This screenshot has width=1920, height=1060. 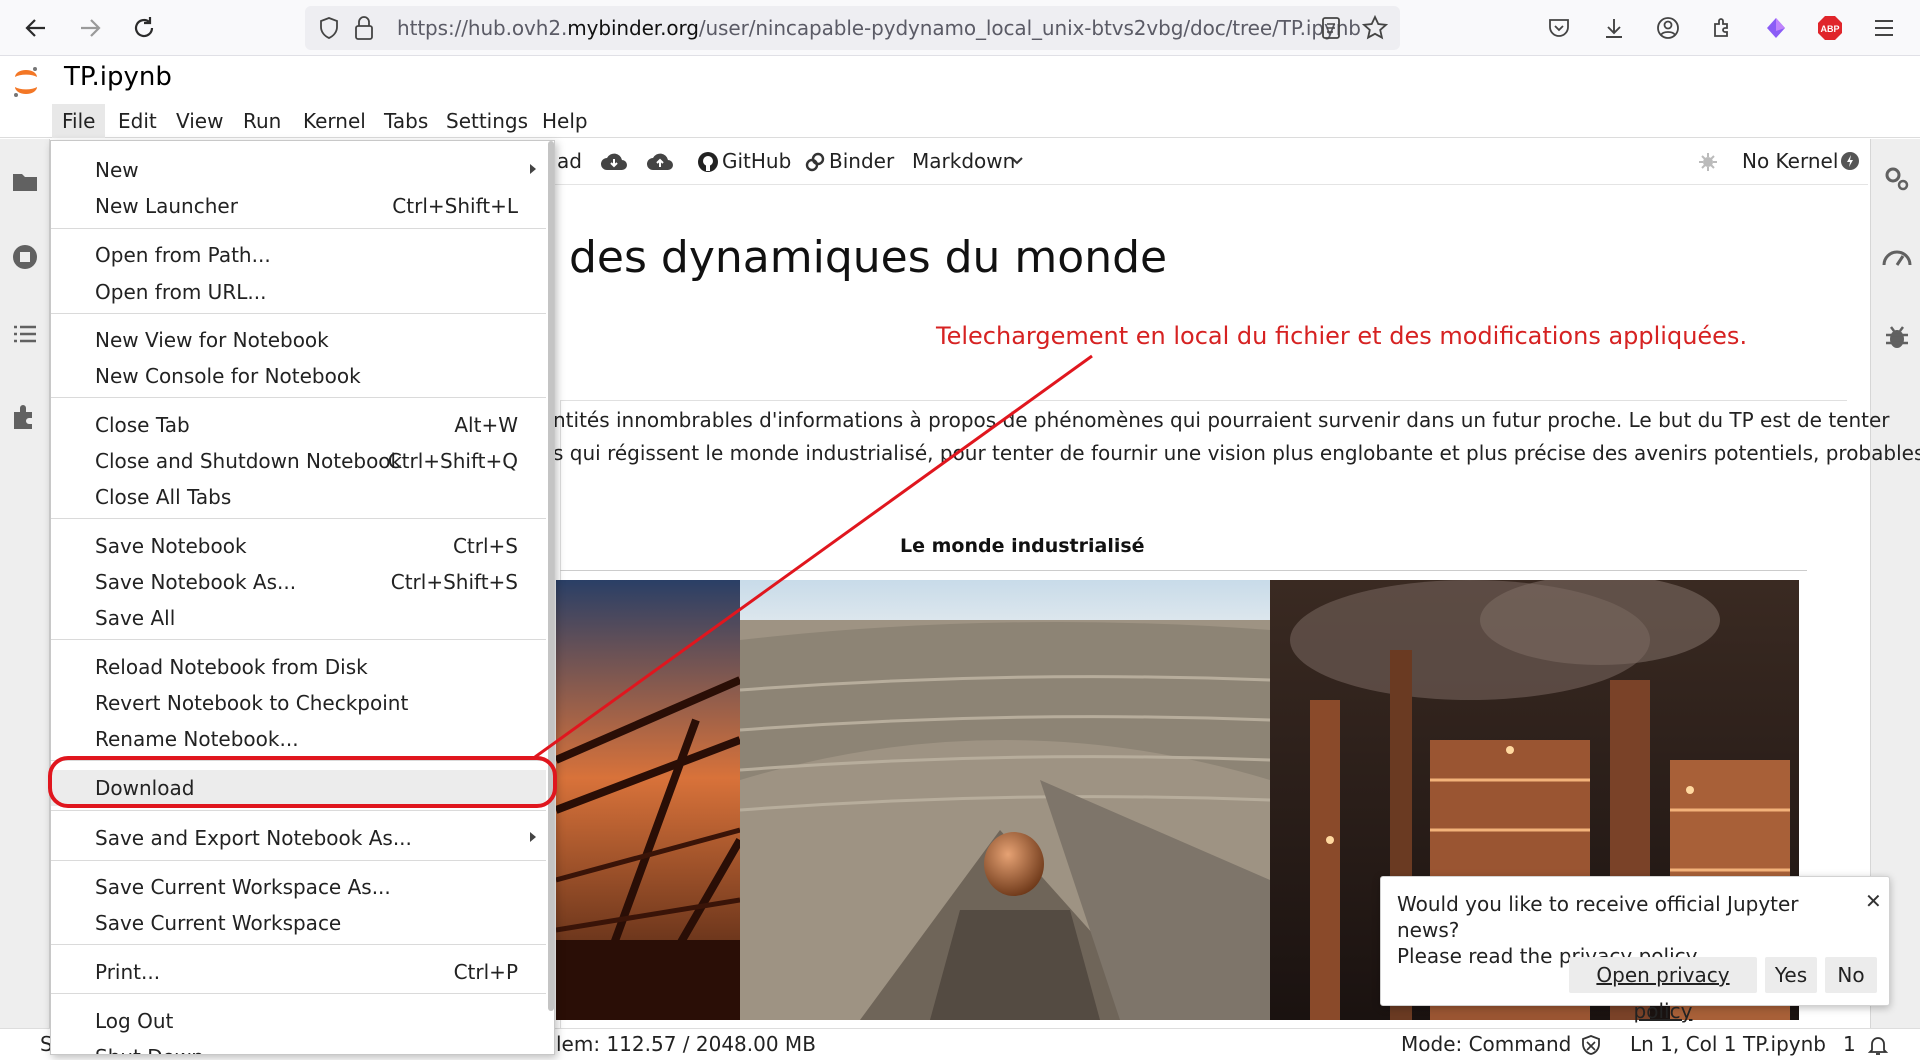 What do you see at coordinates (1683, 1044) in the screenshot?
I see `cursor-position: Ln 1, Col 1` at bounding box center [1683, 1044].